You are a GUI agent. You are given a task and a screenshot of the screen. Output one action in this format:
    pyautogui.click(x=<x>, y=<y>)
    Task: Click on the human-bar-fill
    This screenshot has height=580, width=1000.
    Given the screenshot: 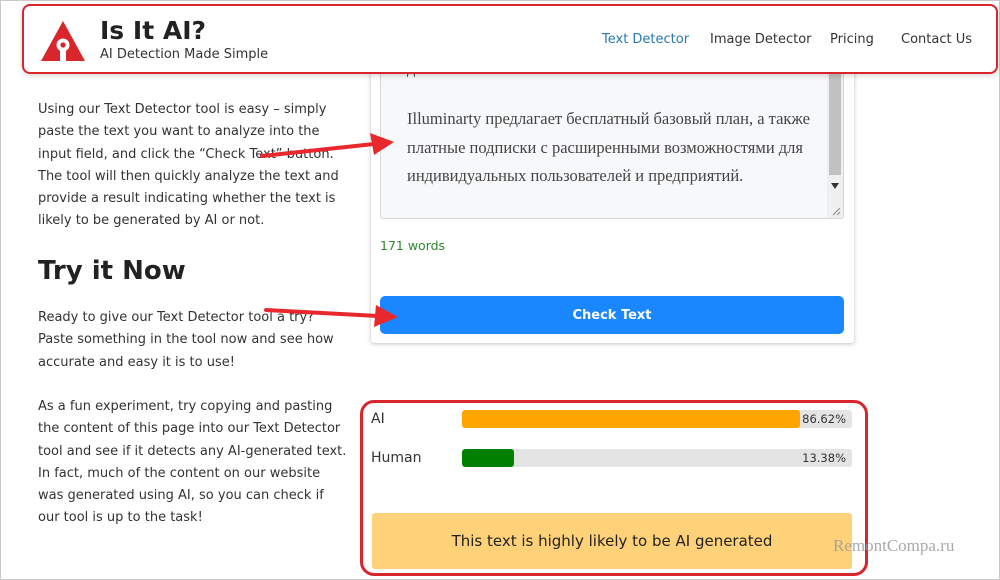 What is the action you would take?
    pyautogui.click(x=488, y=458)
    